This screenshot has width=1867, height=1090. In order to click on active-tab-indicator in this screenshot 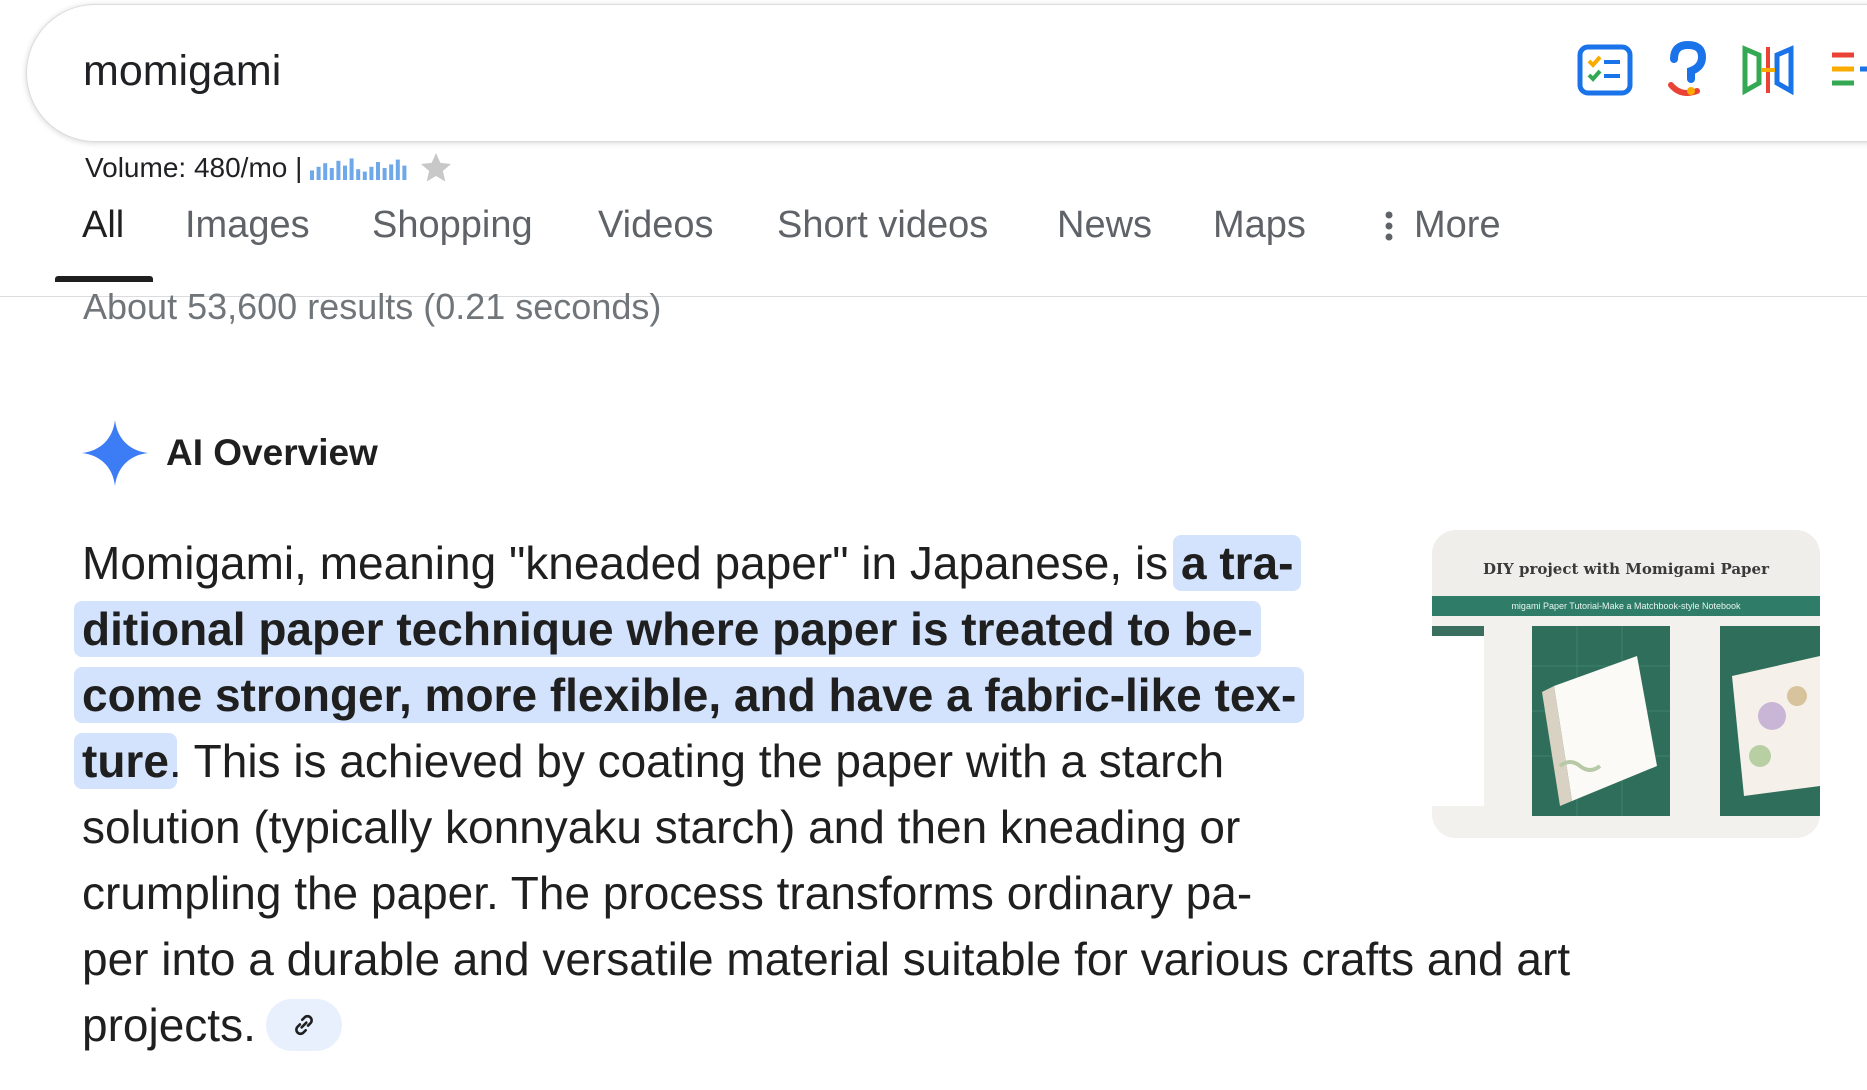, I will do `click(104, 279)`.